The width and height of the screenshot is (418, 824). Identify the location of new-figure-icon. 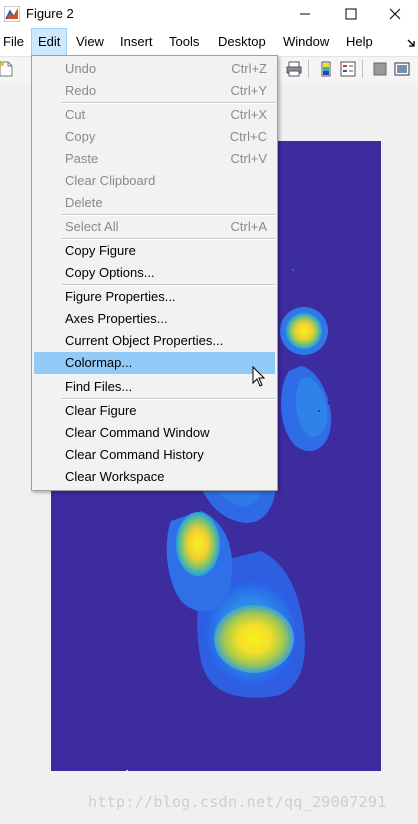
(7, 69).